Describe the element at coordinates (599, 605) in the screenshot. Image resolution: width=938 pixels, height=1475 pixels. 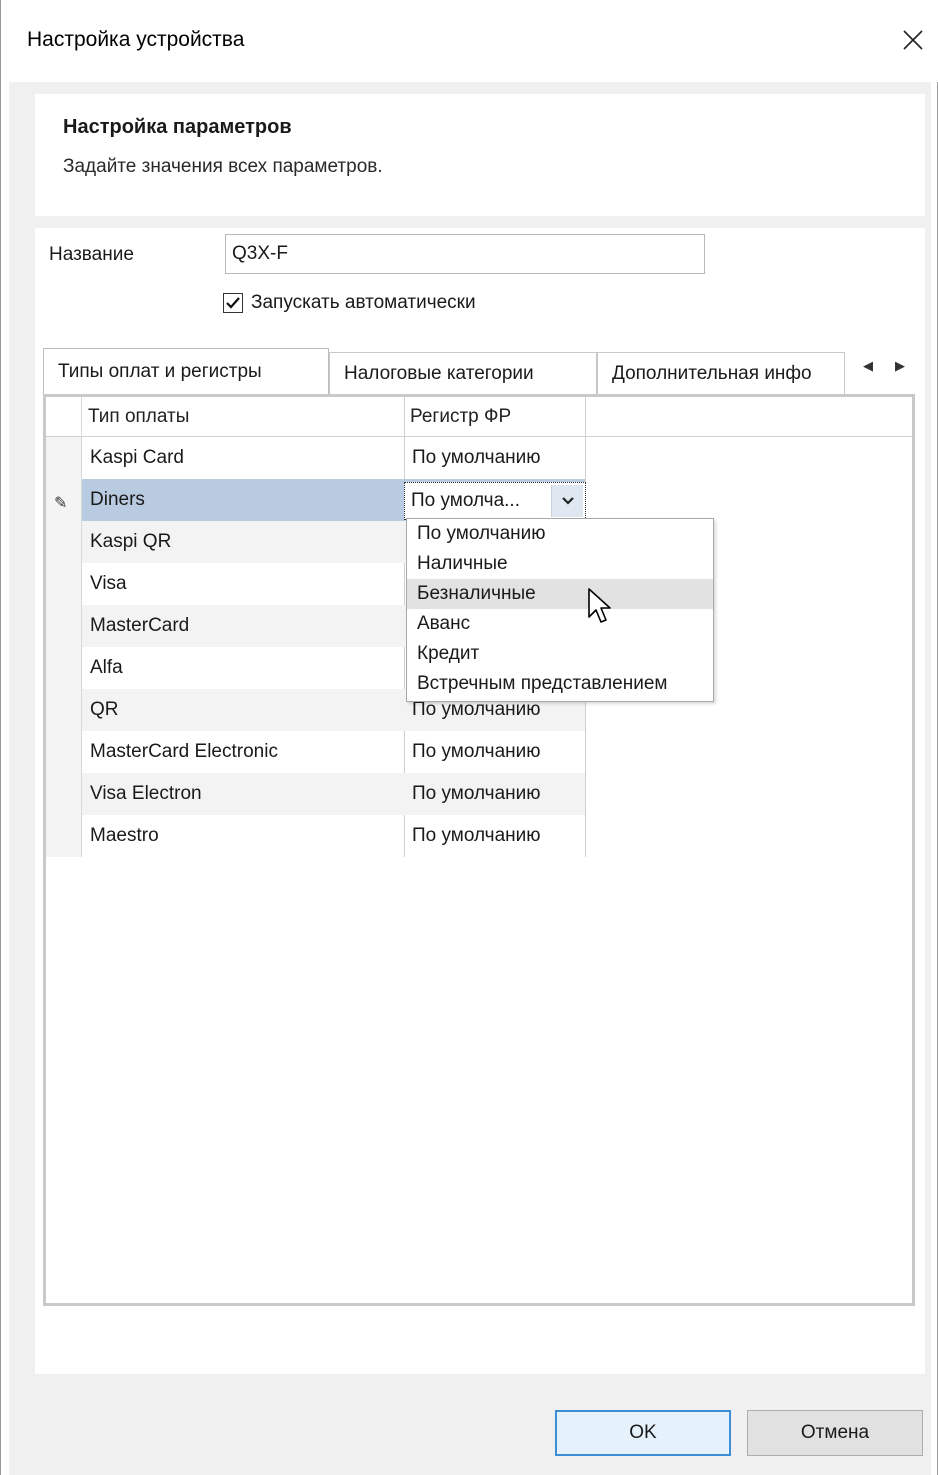
I see `mouse-pointer-icon` at that location.